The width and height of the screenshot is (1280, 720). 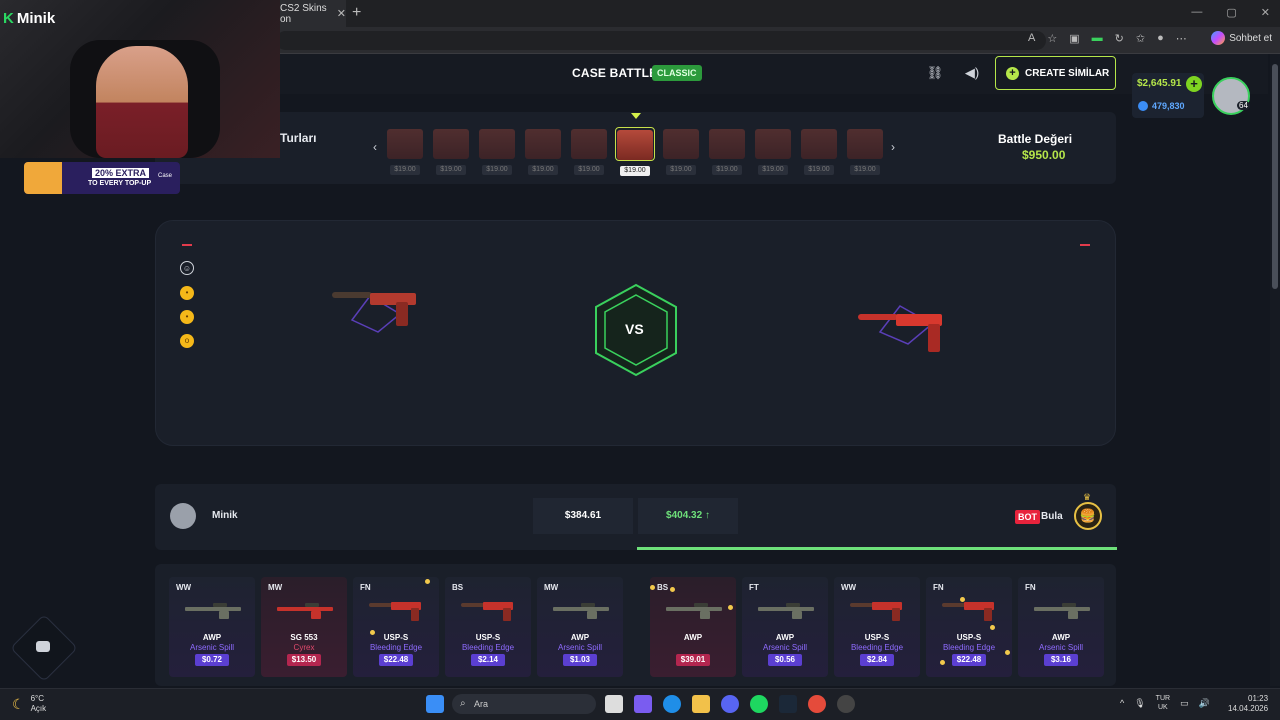 What do you see at coordinates (1275, 176) in the screenshot?
I see `scrollbar-thumb` at bounding box center [1275, 176].